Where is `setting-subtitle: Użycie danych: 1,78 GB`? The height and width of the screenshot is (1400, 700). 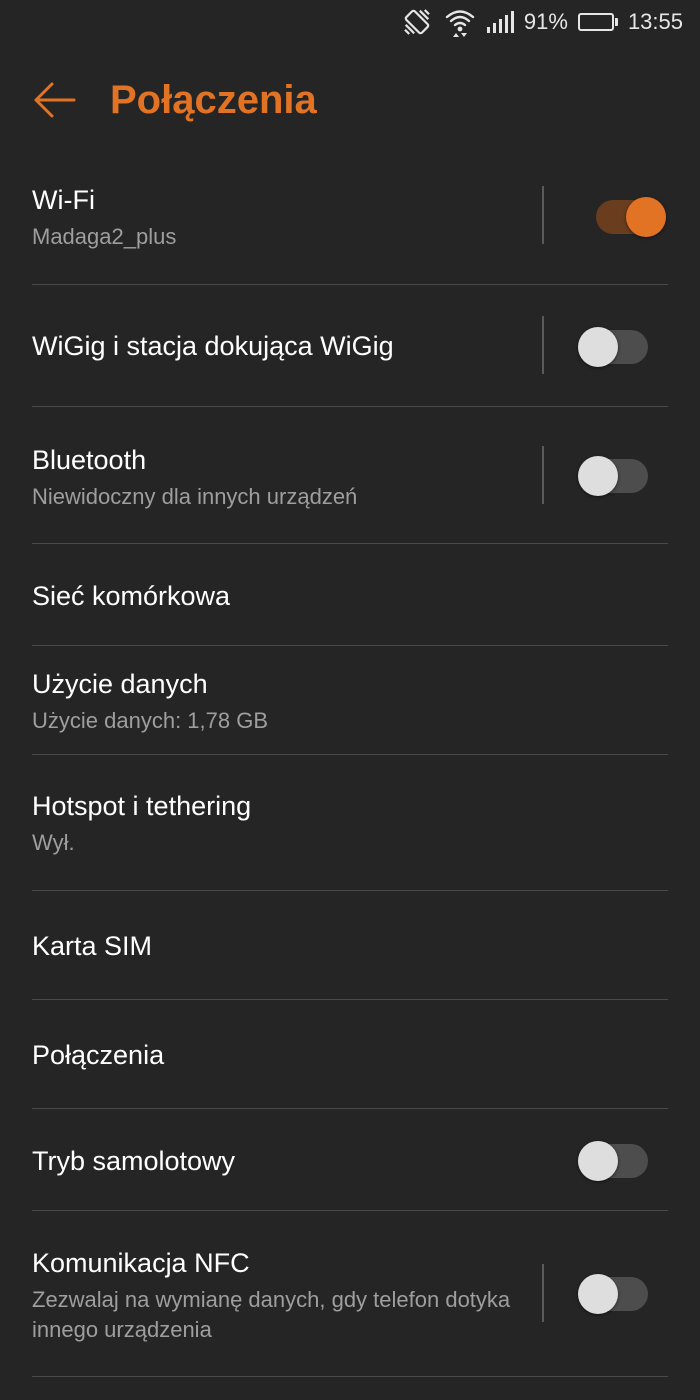
setting-subtitle: Użycie danych: 1,78 GB is located at coordinates (150, 720).